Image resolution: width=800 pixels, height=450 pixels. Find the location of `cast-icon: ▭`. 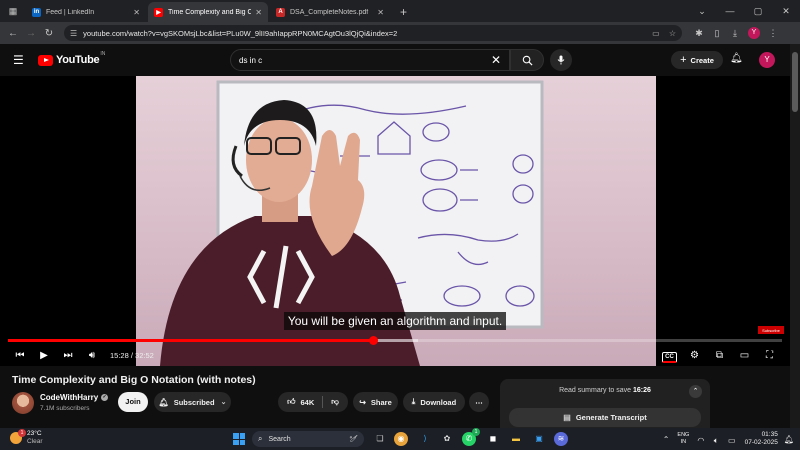

cast-icon: ▭ is located at coordinates (656, 33).